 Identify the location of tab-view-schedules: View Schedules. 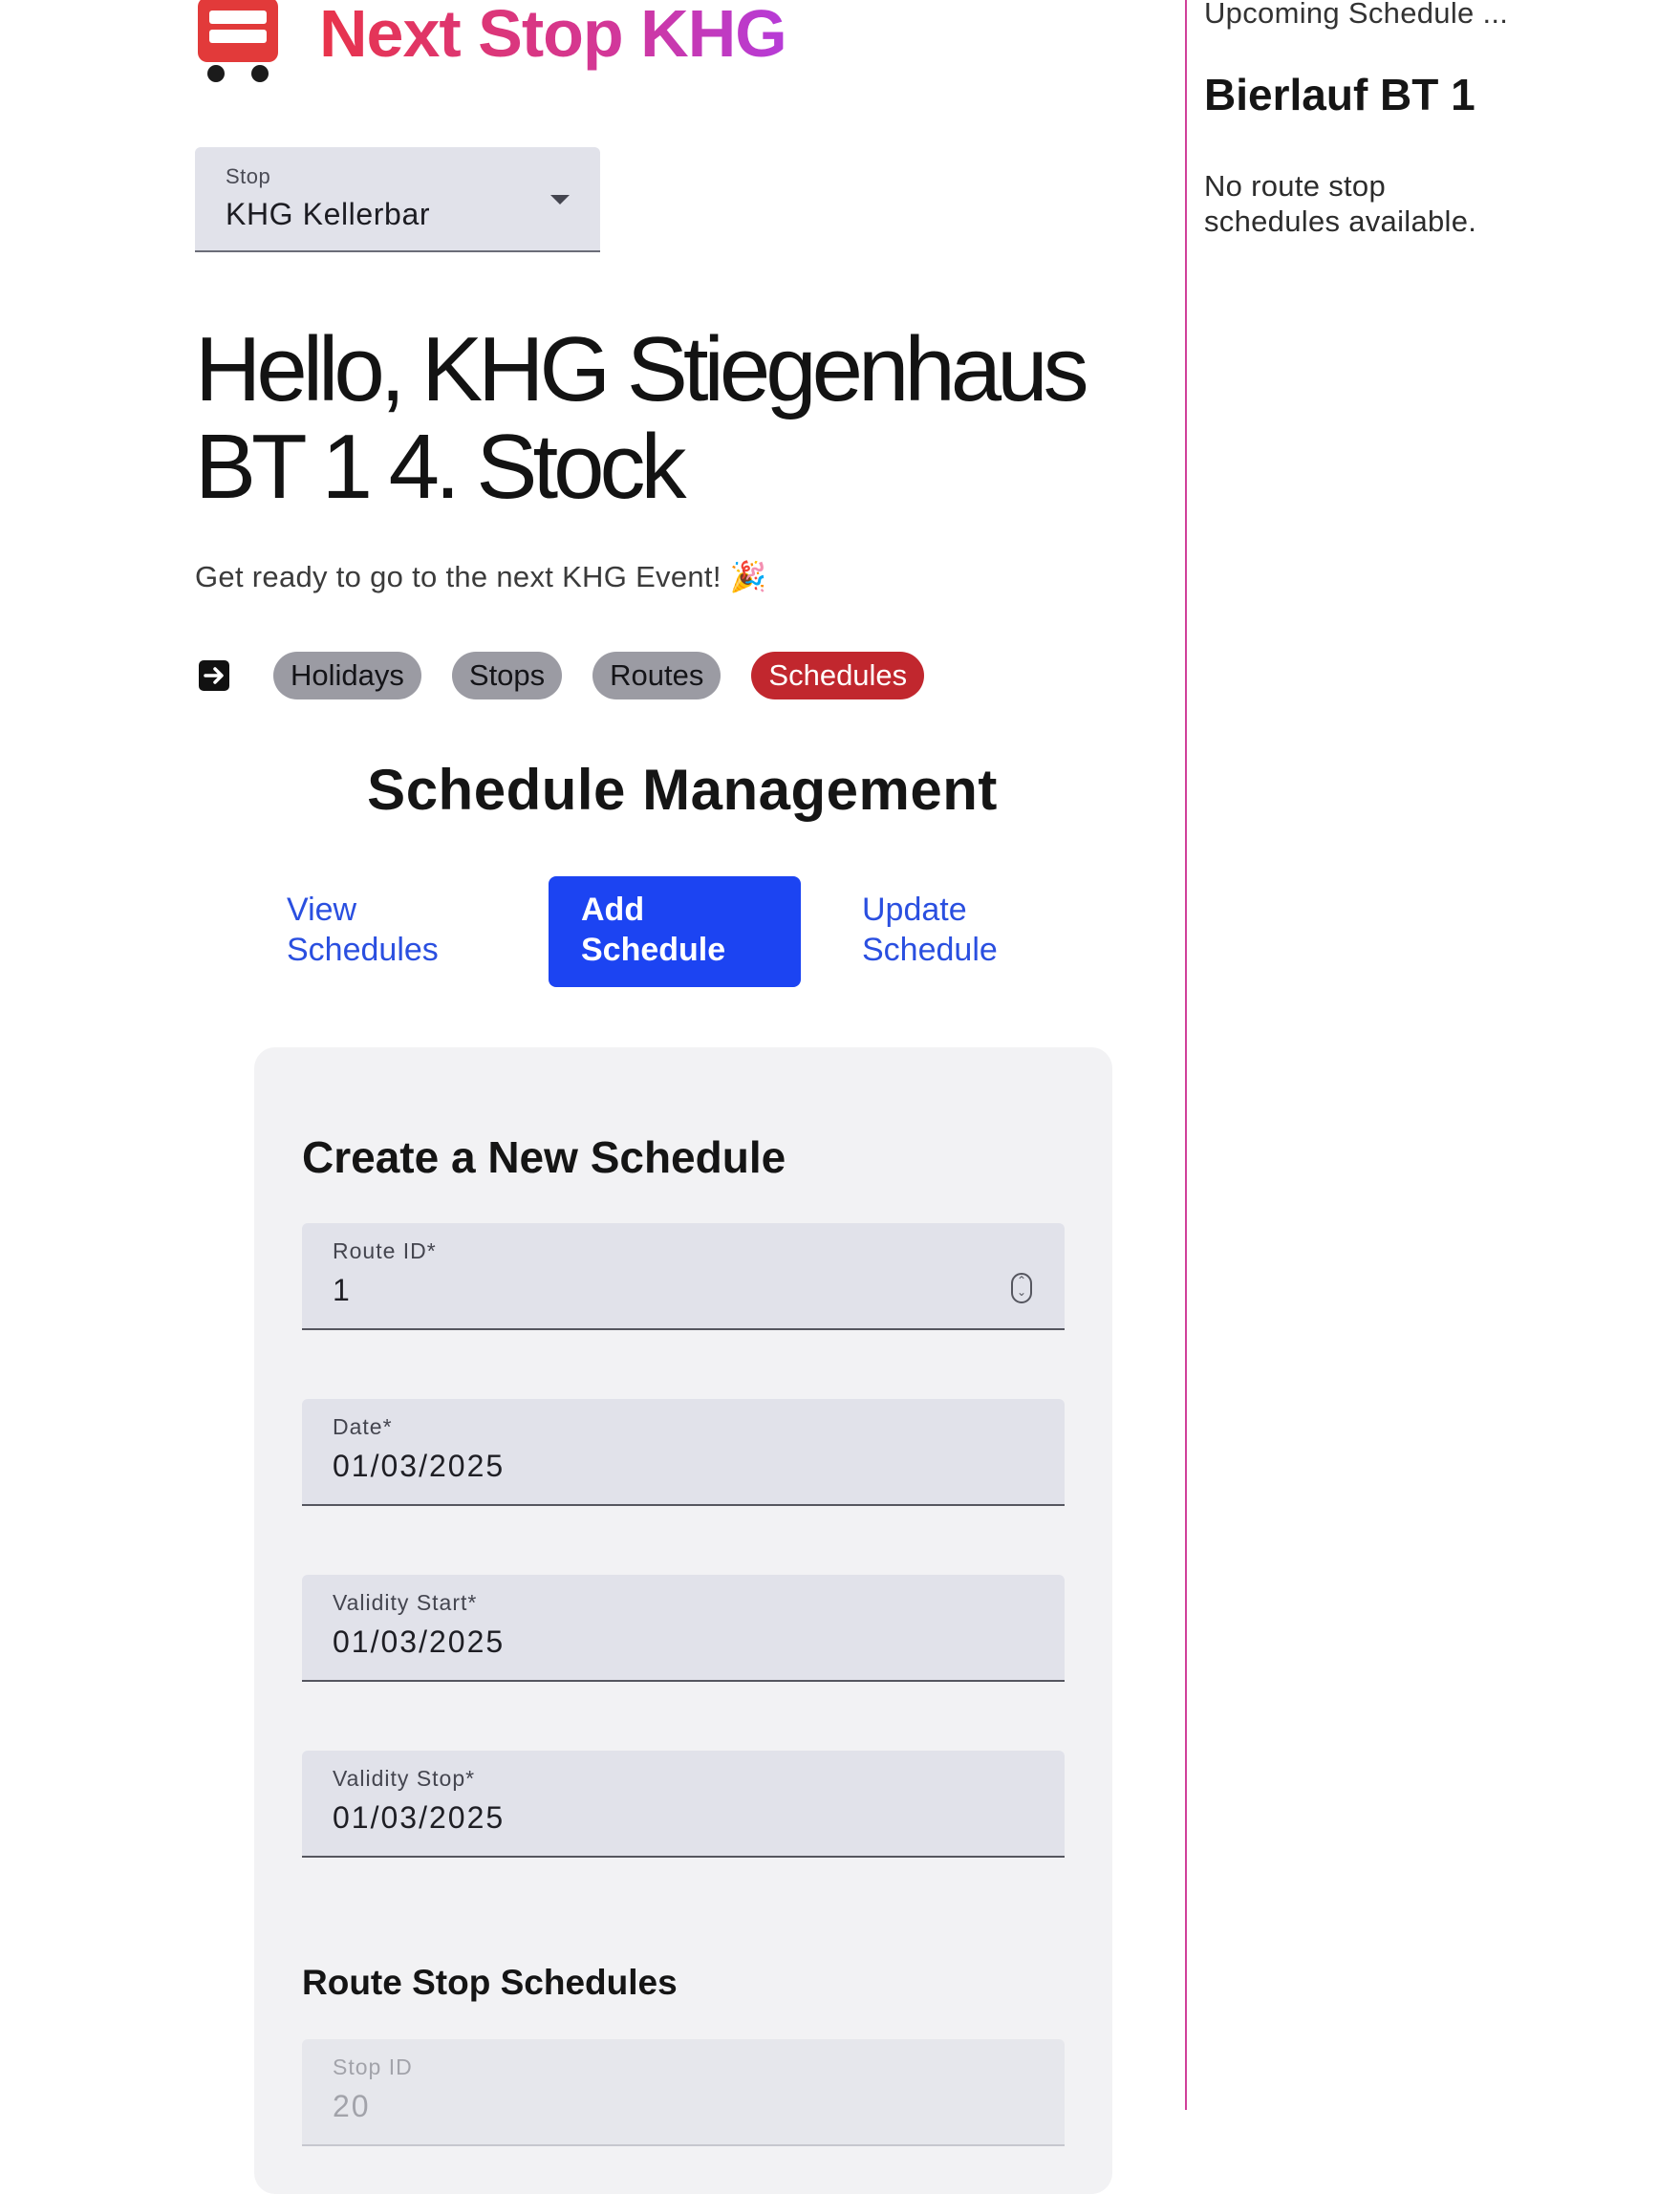
(377, 930).